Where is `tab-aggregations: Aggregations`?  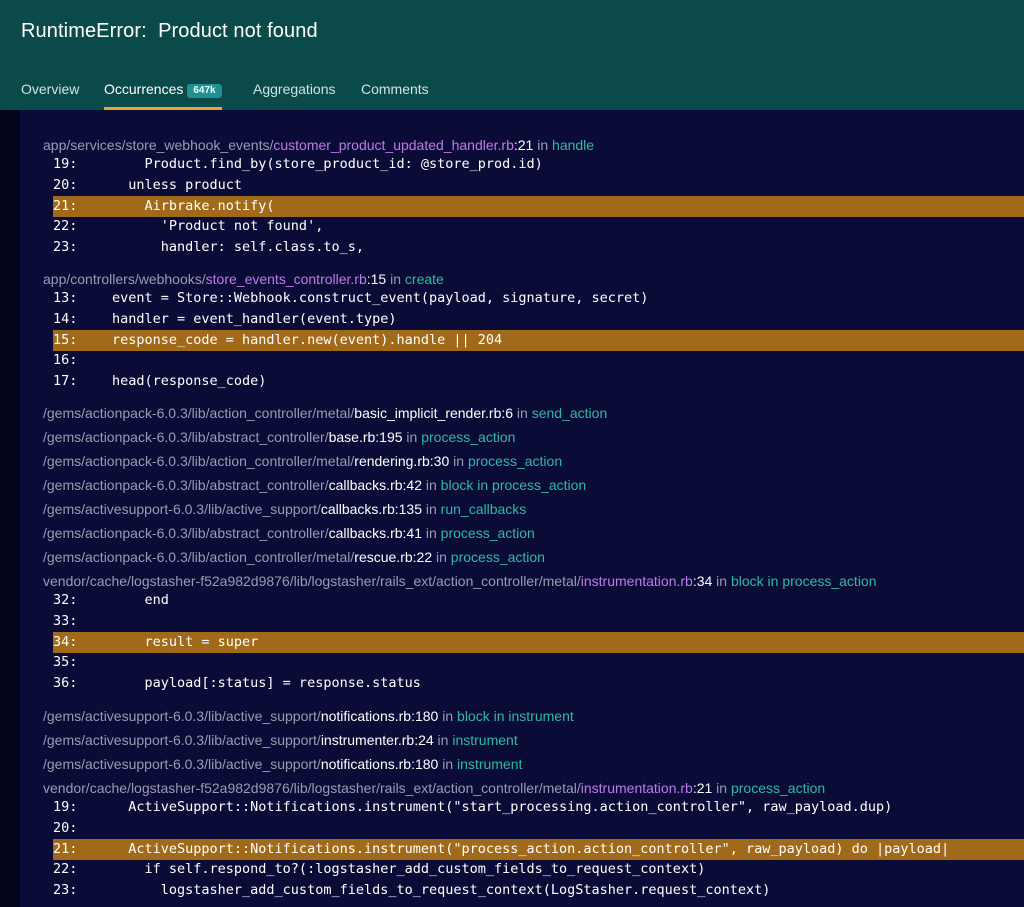
tab-aggregations: Aggregations is located at coordinates (294, 91).